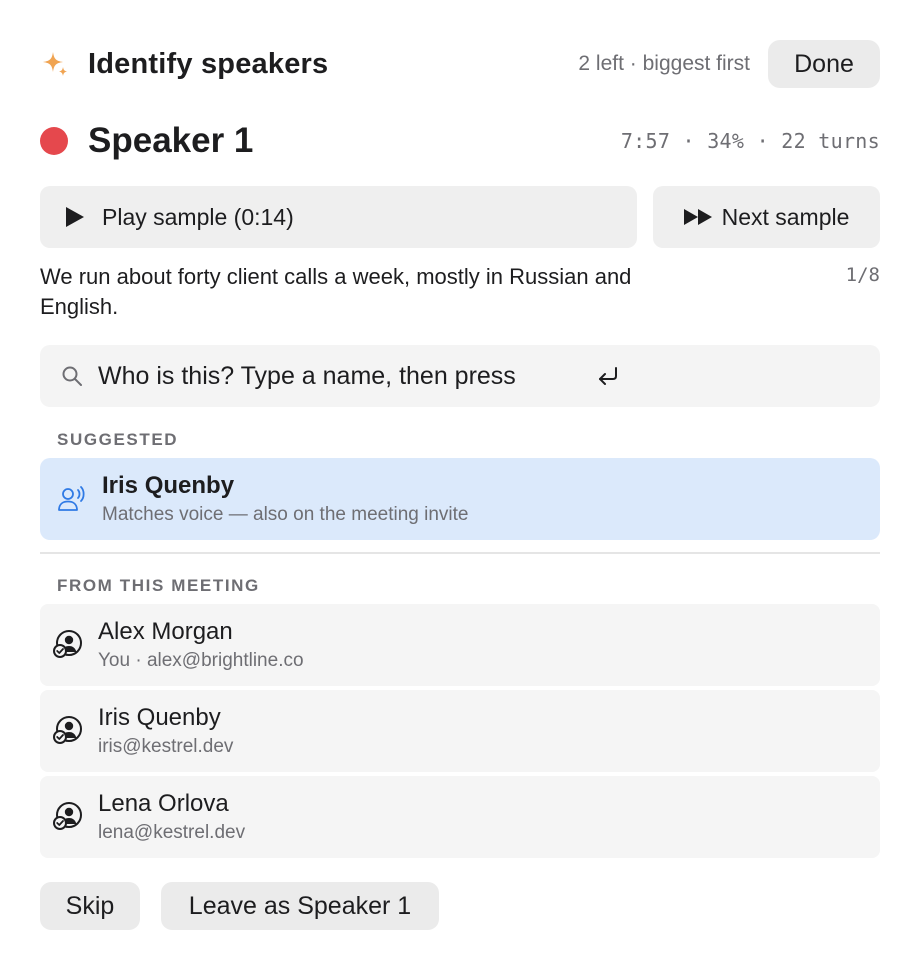 The width and height of the screenshot is (920, 970). What do you see at coordinates (608, 376) in the screenshot?
I see `return-key-icon` at bounding box center [608, 376].